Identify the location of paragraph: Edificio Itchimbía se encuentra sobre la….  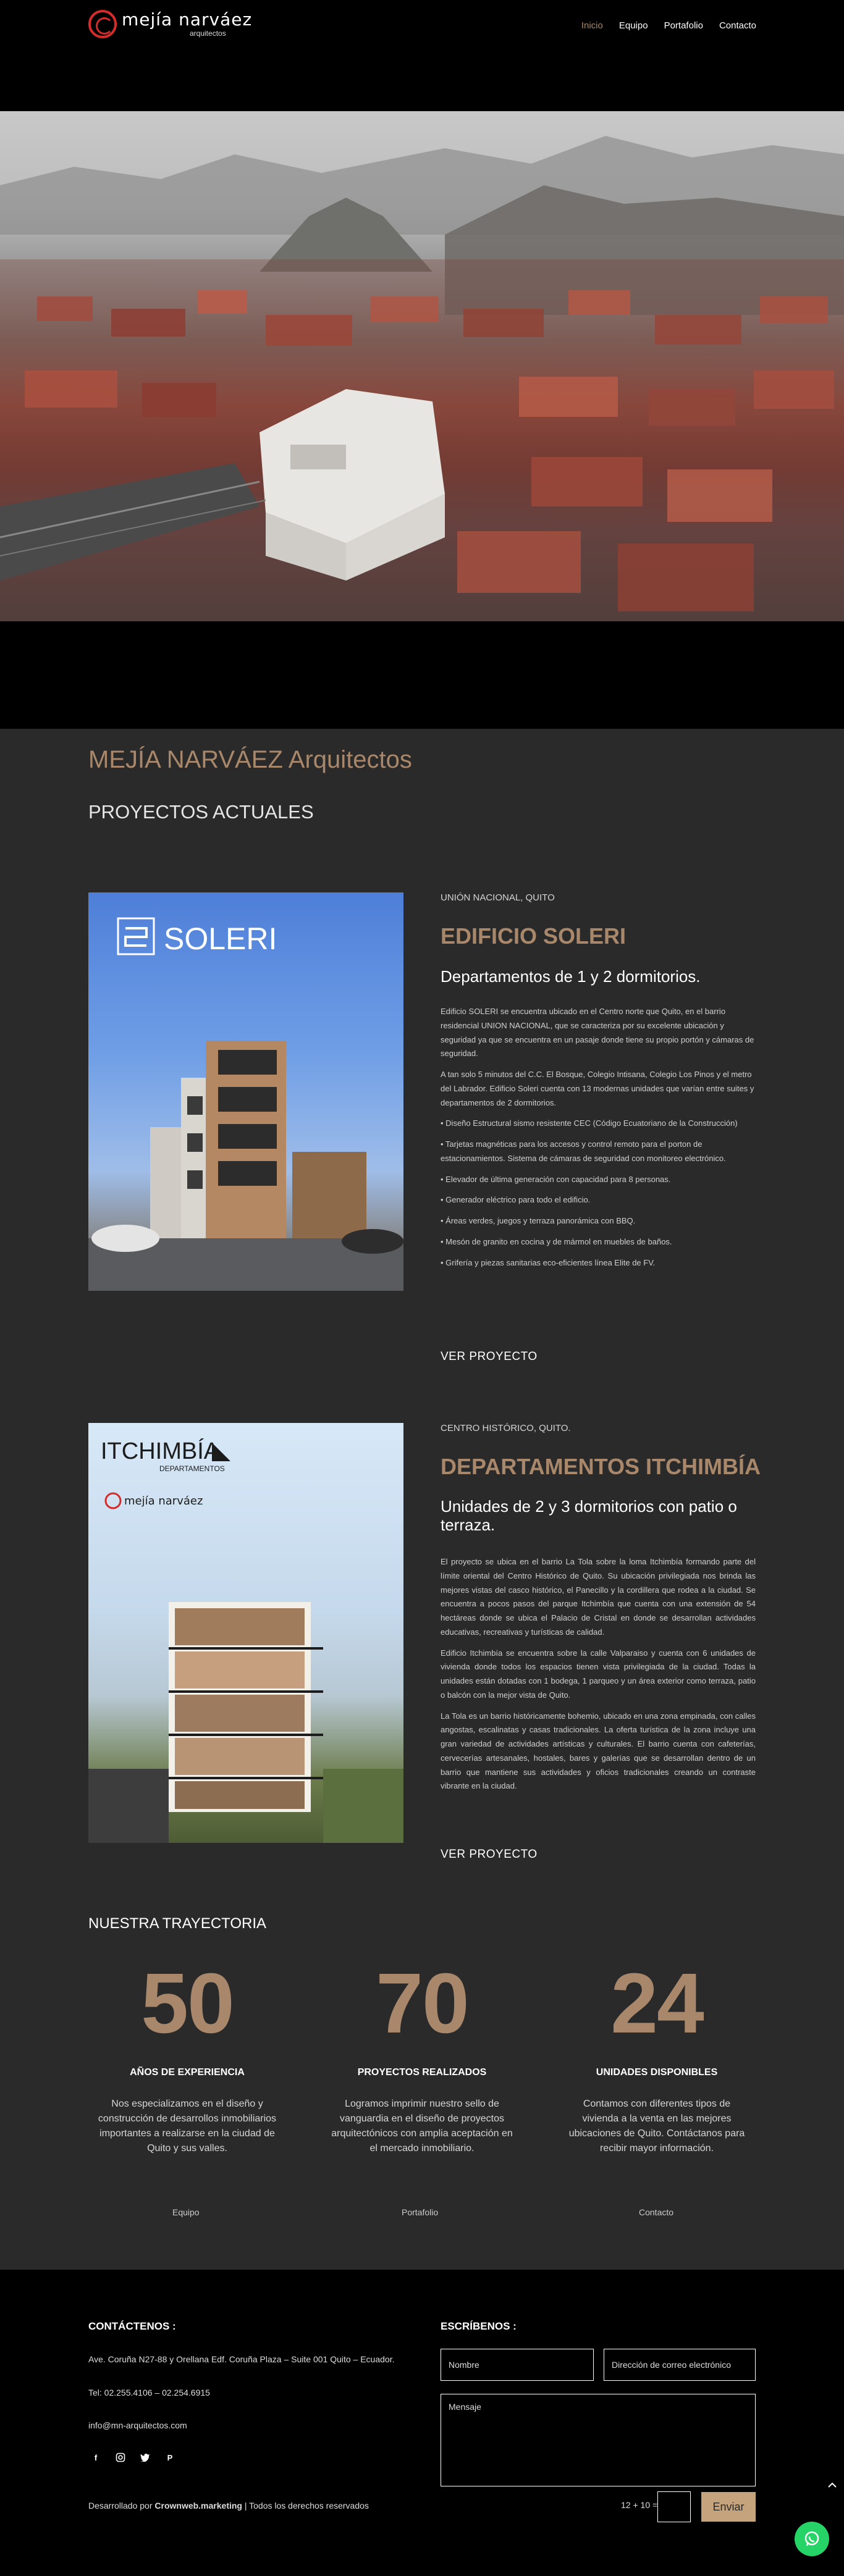
(598, 1674).